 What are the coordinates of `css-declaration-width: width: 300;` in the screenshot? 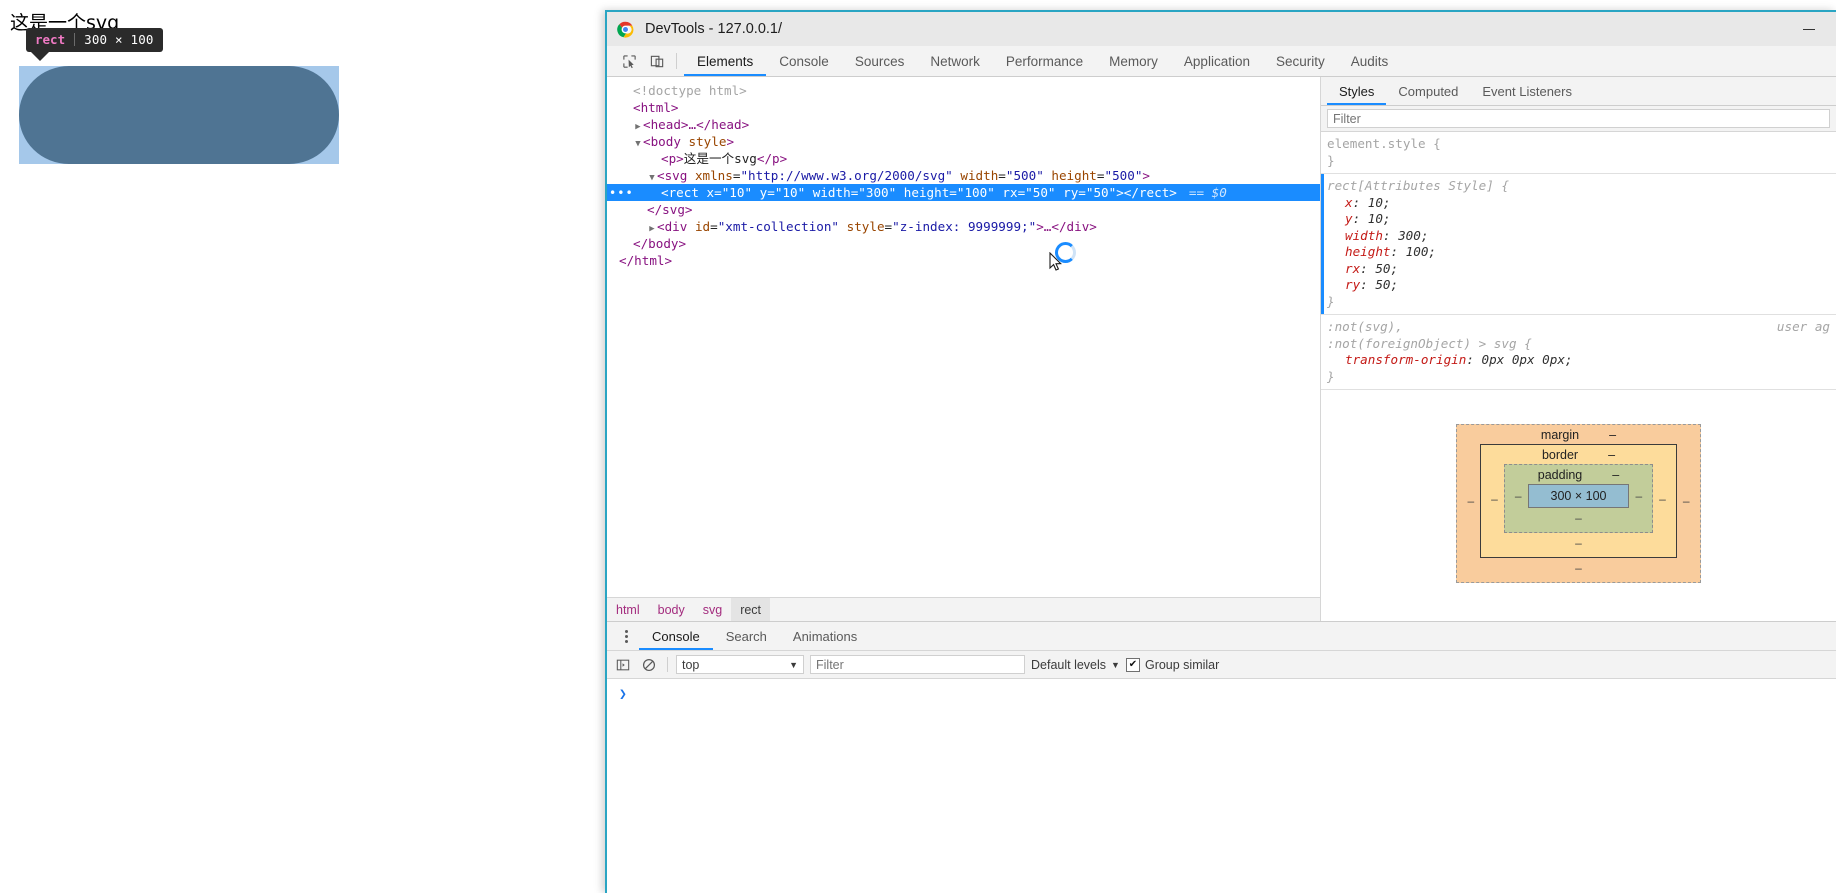 It's located at (1581, 236).